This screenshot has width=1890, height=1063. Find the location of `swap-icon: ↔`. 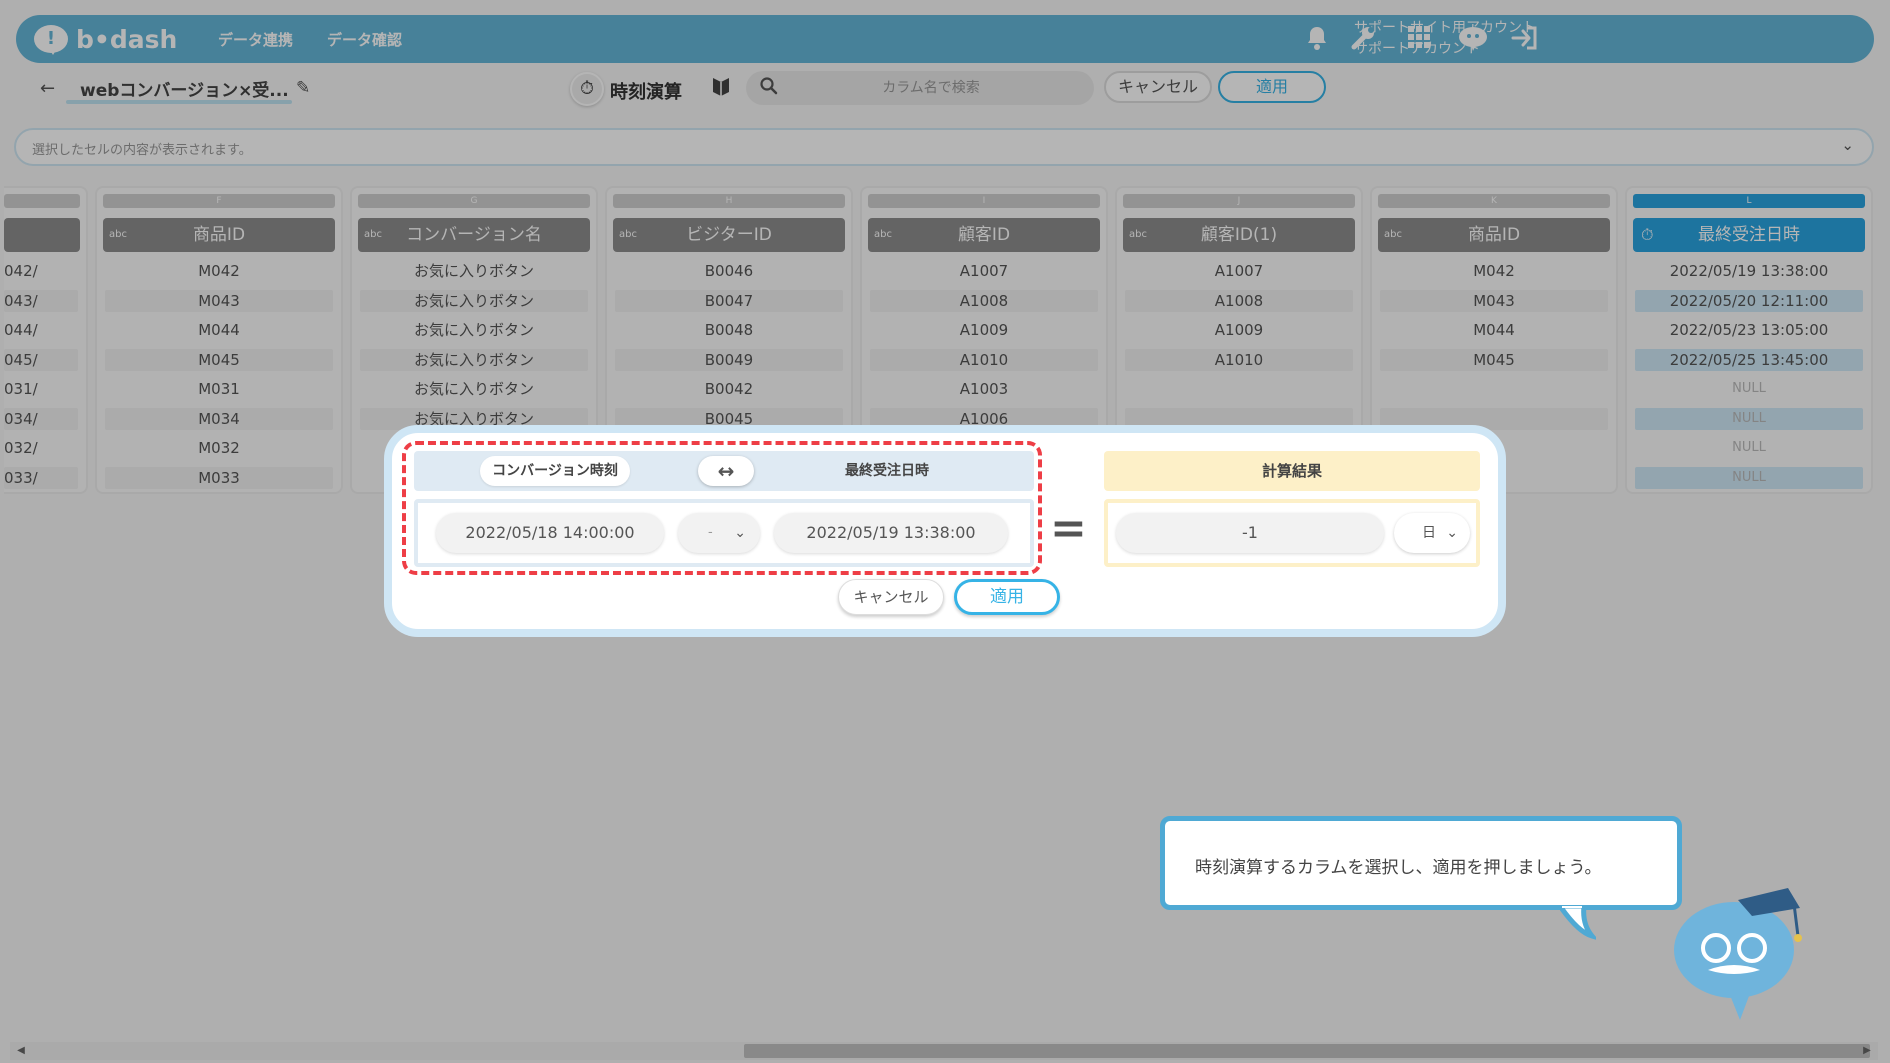

swap-icon: ↔ is located at coordinates (726, 471).